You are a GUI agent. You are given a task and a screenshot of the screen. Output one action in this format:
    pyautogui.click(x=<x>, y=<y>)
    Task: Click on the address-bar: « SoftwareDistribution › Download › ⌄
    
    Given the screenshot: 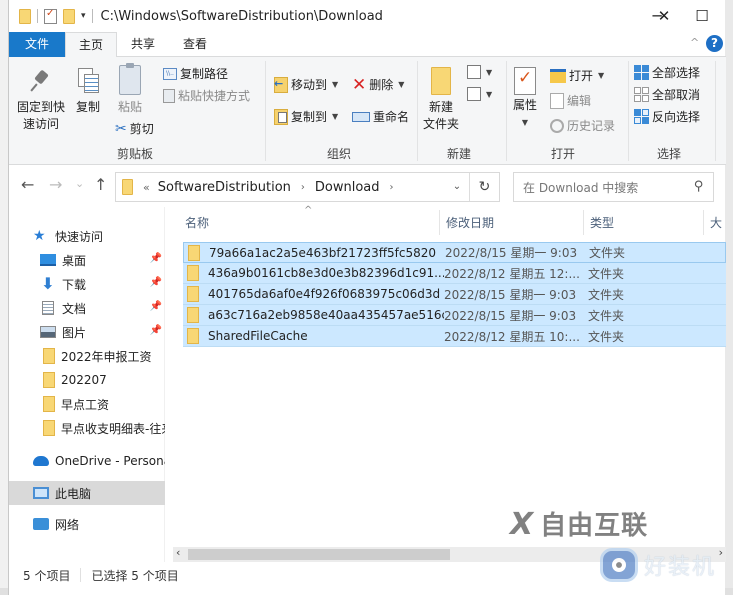 What is the action you would take?
    pyautogui.click(x=292, y=187)
    